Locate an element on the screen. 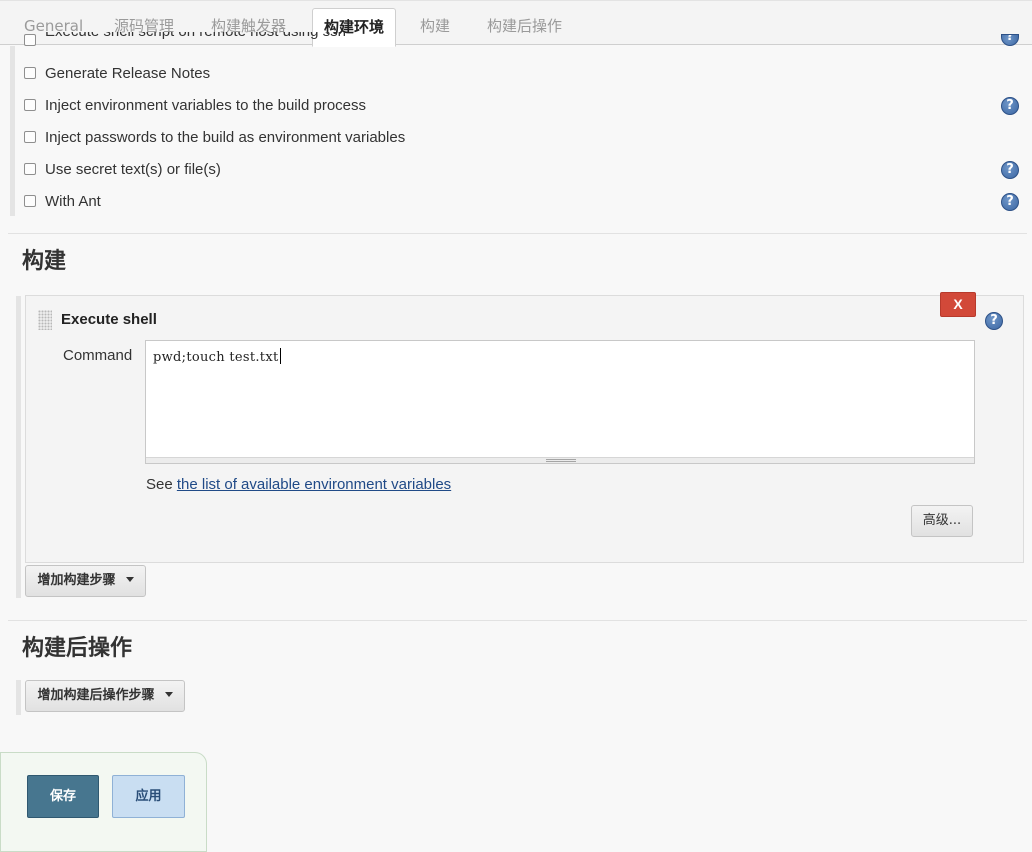  hint-prefix: See is located at coordinates (161, 484).